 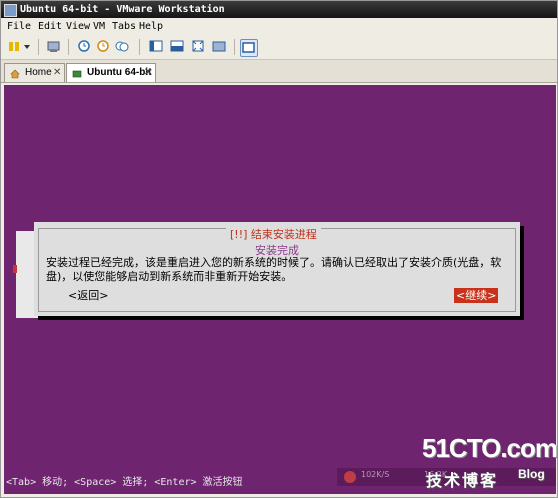 What do you see at coordinates (198, 46) in the screenshot?
I see `fullscreen-icon` at bounding box center [198, 46].